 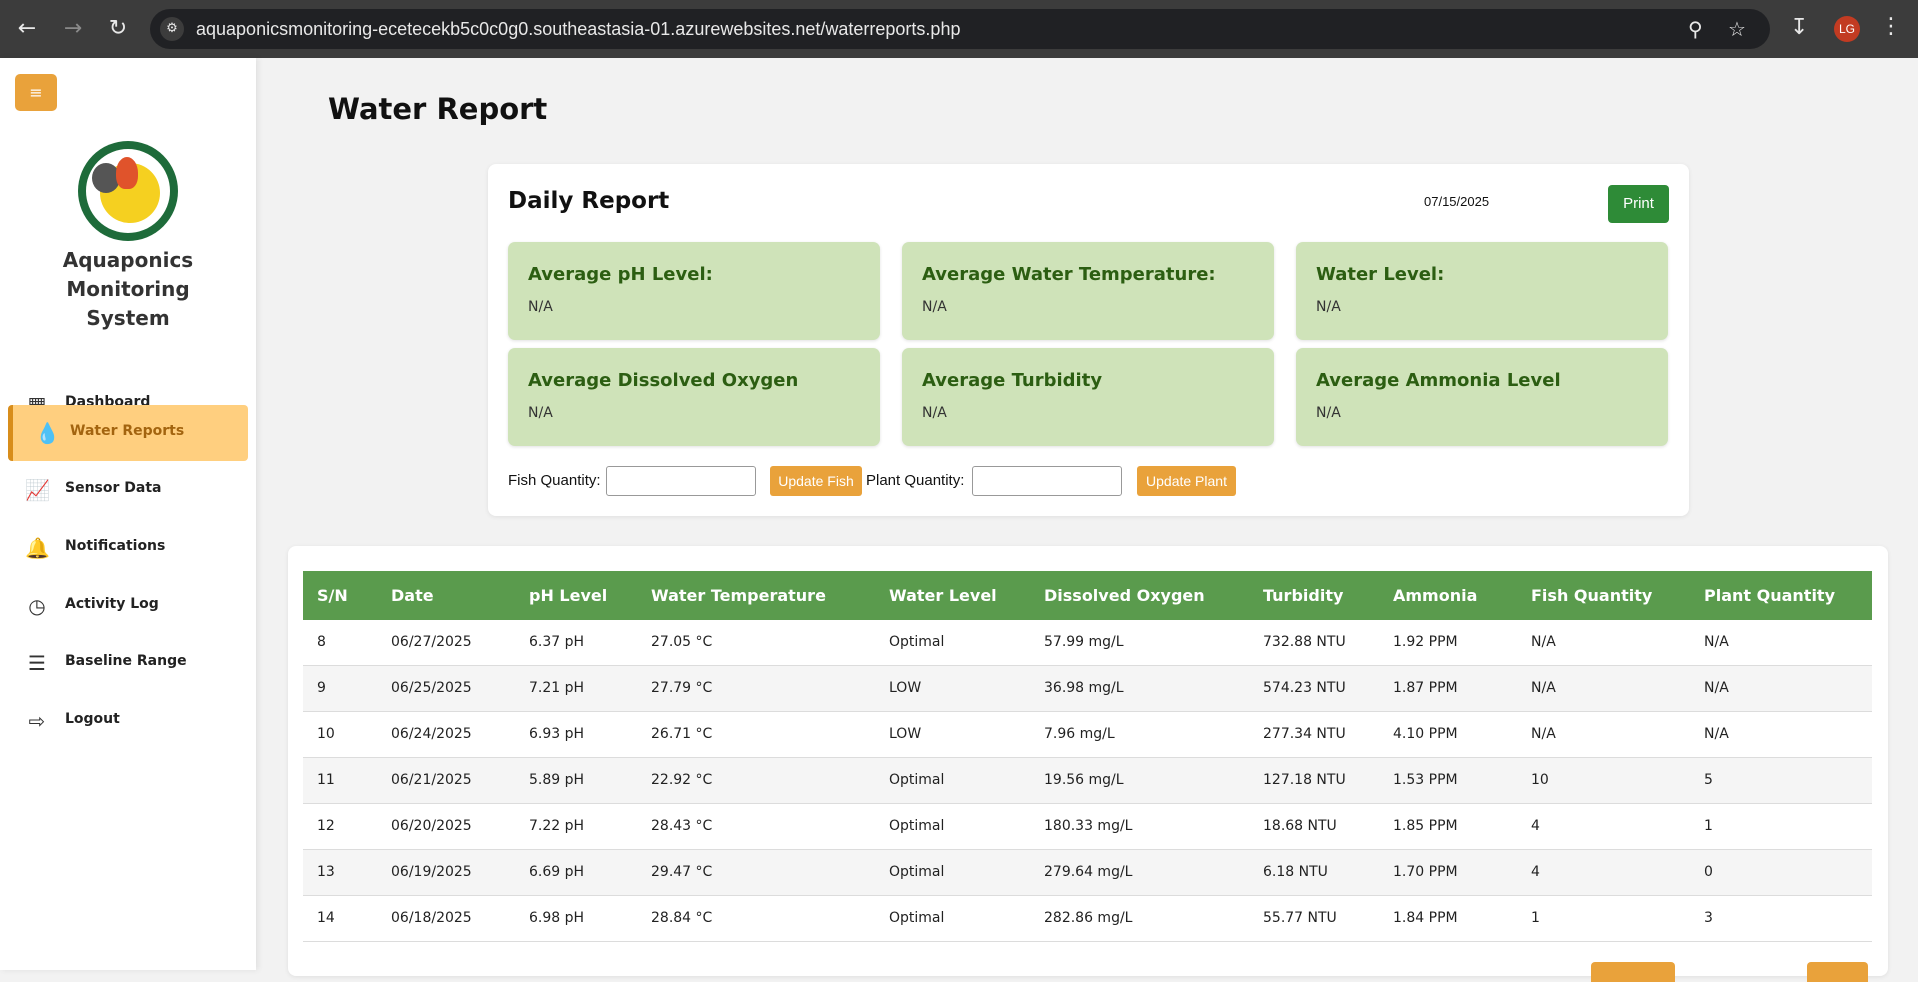 What do you see at coordinates (1638, 204) in the screenshot?
I see `print-button: Print` at bounding box center [1638, 204].